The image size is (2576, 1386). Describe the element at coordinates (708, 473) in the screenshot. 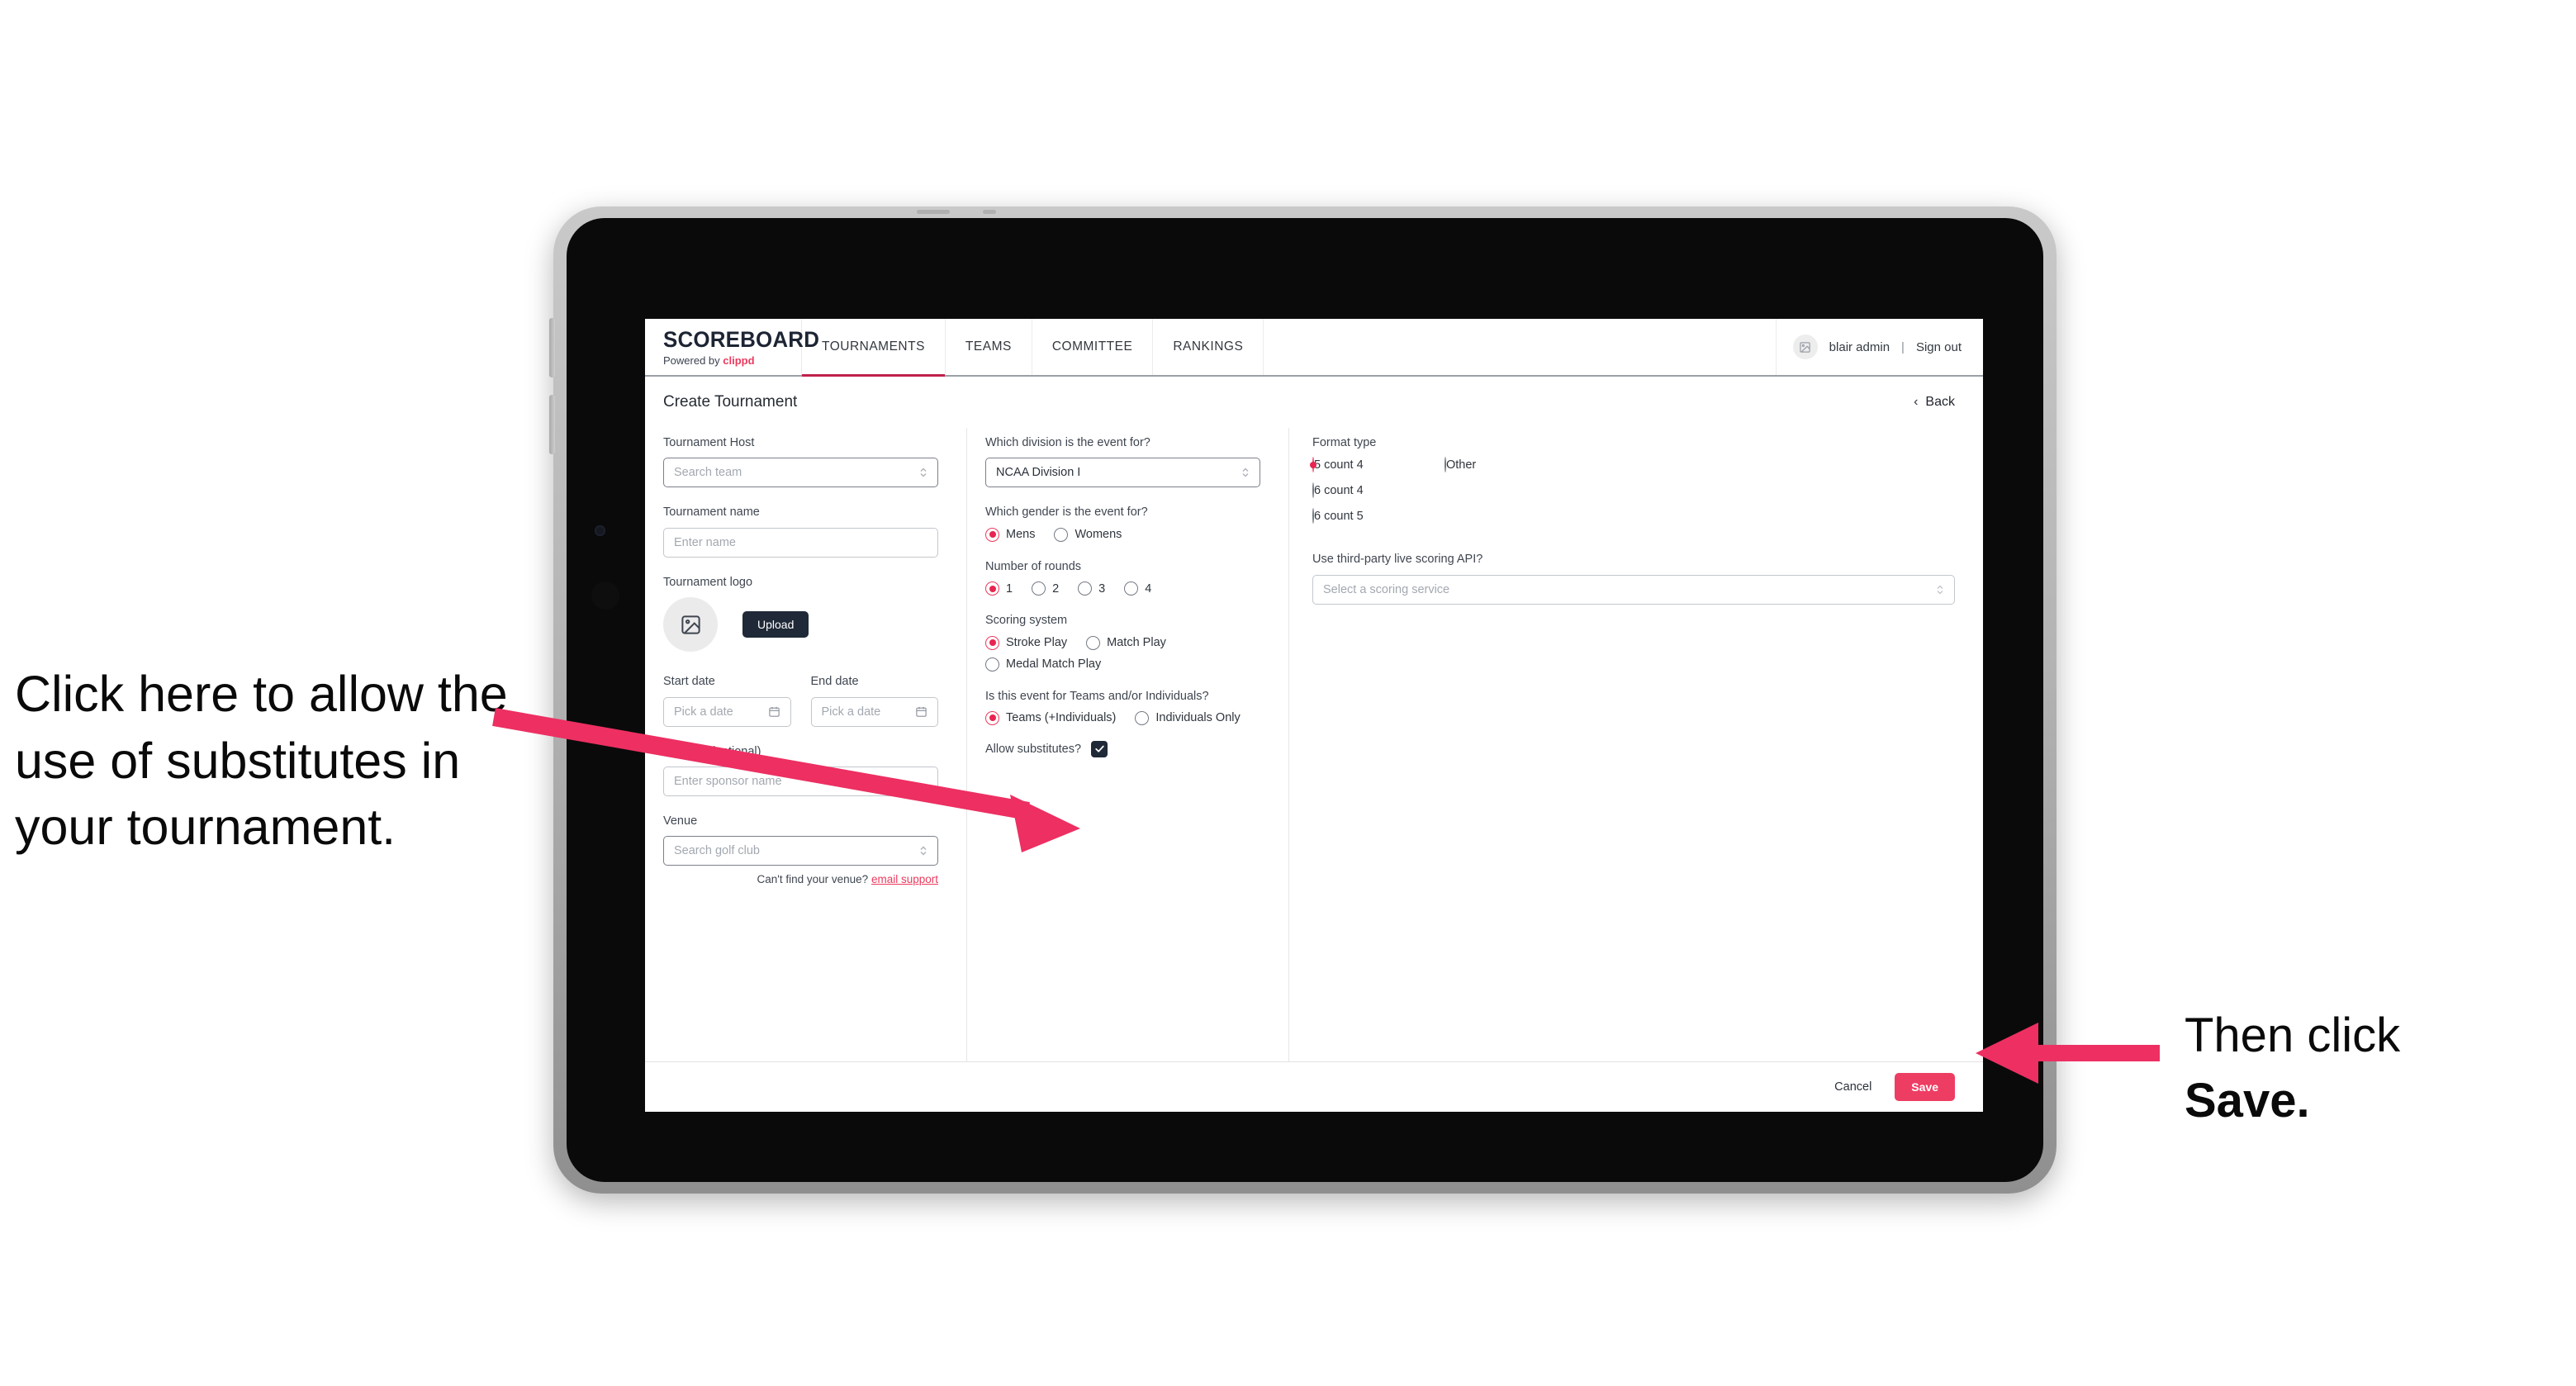

I see `tournament-host-placeholder: Search team` at that location.